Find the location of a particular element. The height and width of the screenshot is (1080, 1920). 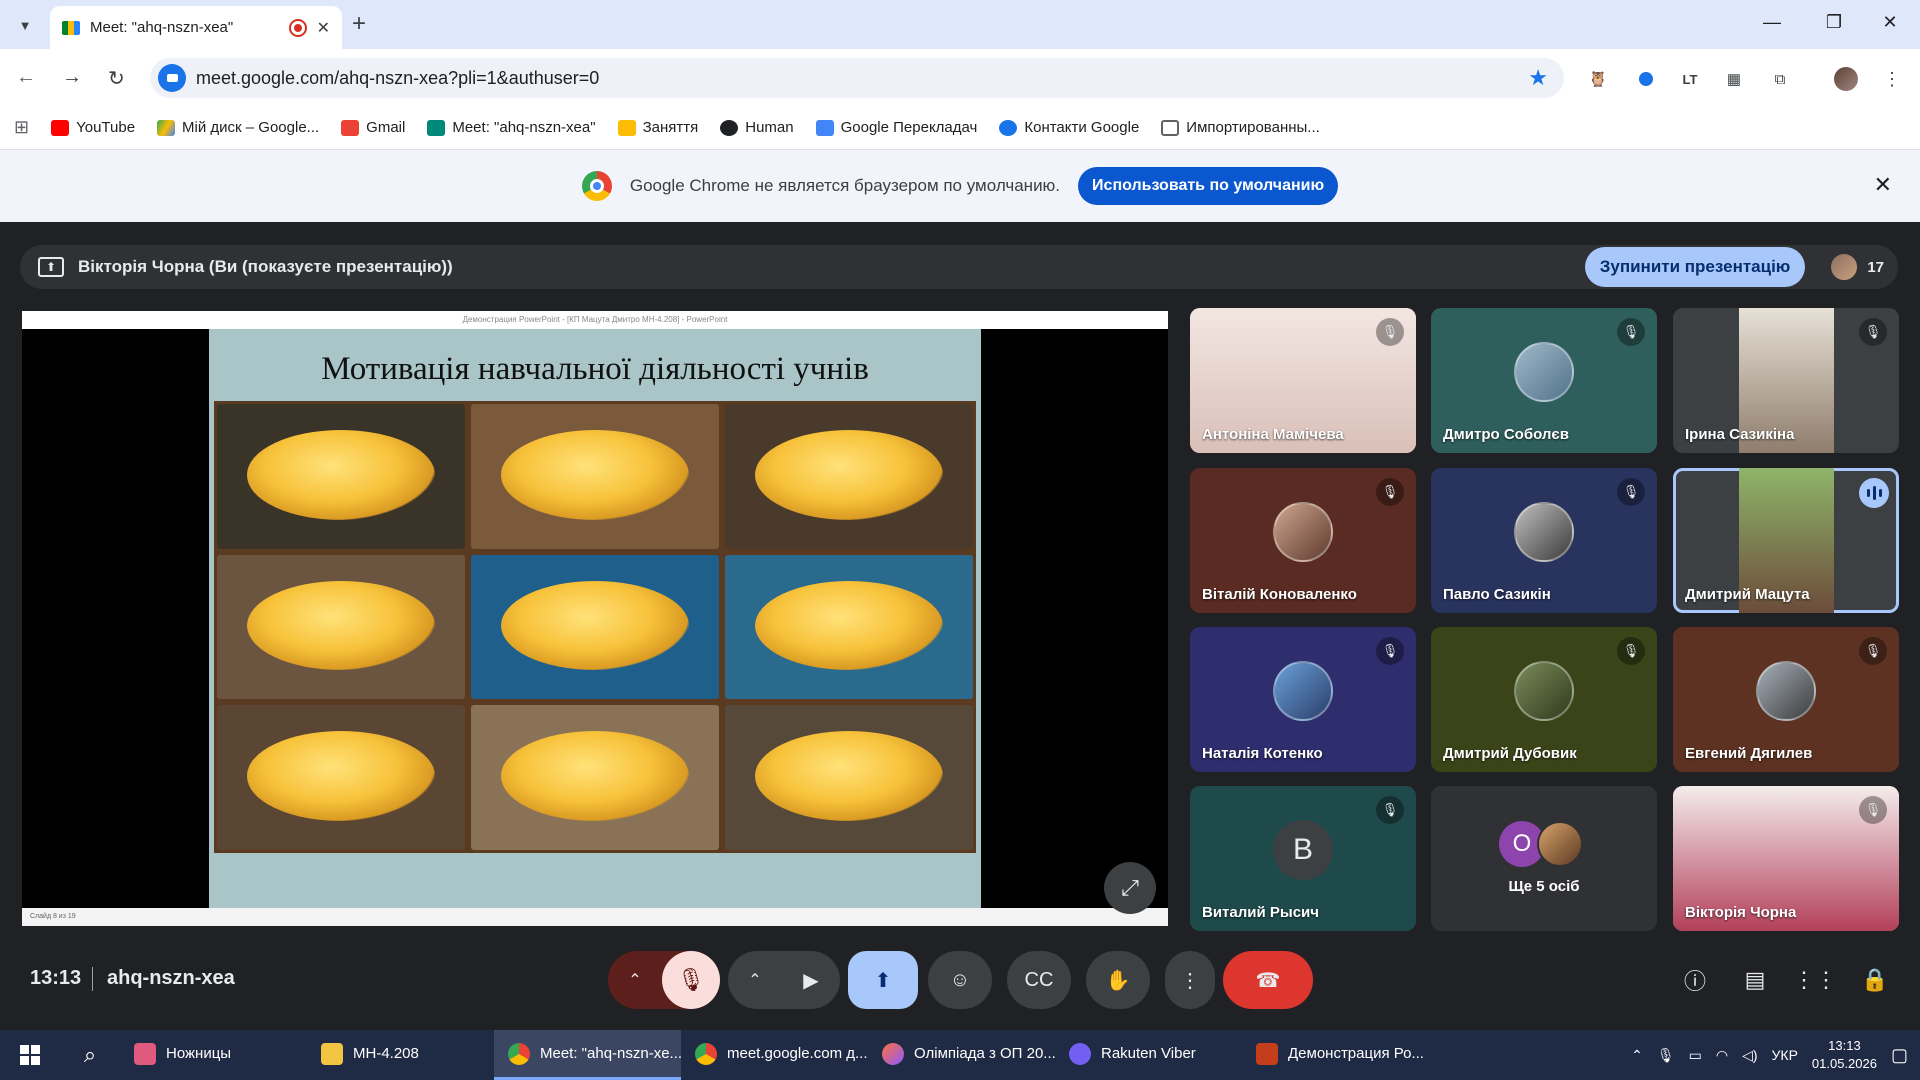

participant-tile: 🎙 Вікторія Чорна is located at coordinates (1786, 858).